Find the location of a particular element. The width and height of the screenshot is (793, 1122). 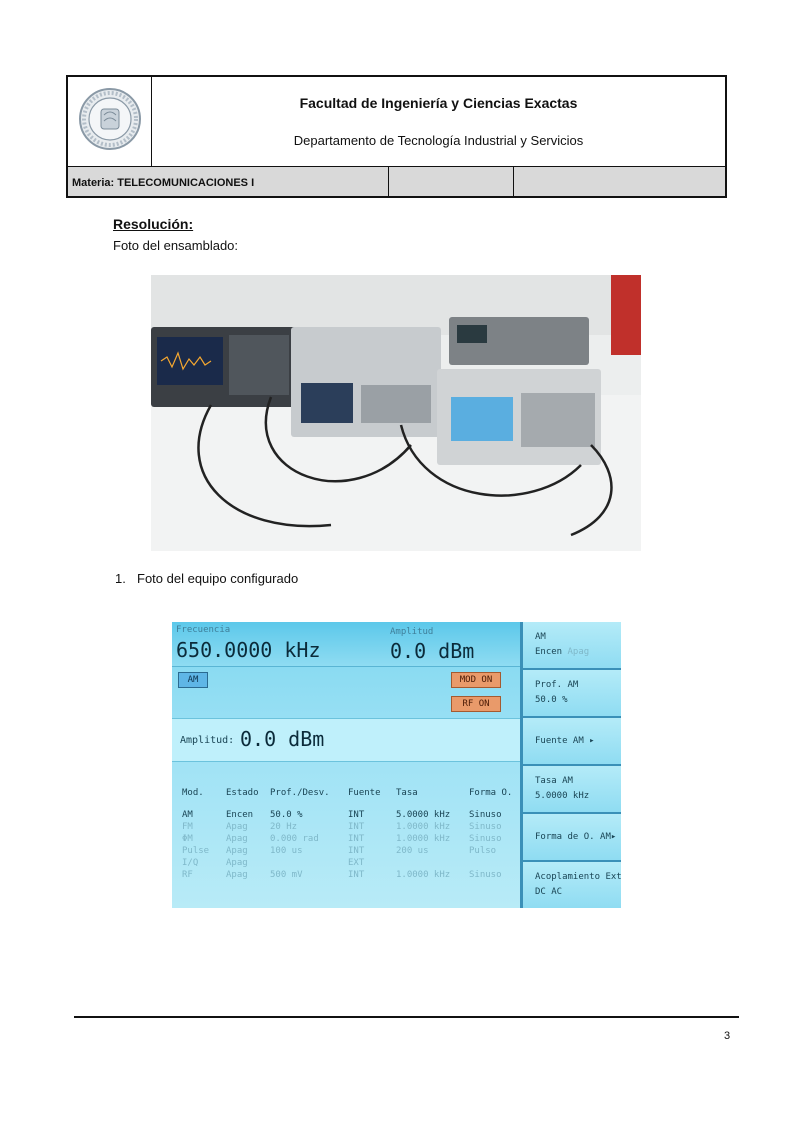

amplitude-entry-label: Amplitud: is located at coordinates (207, 740).